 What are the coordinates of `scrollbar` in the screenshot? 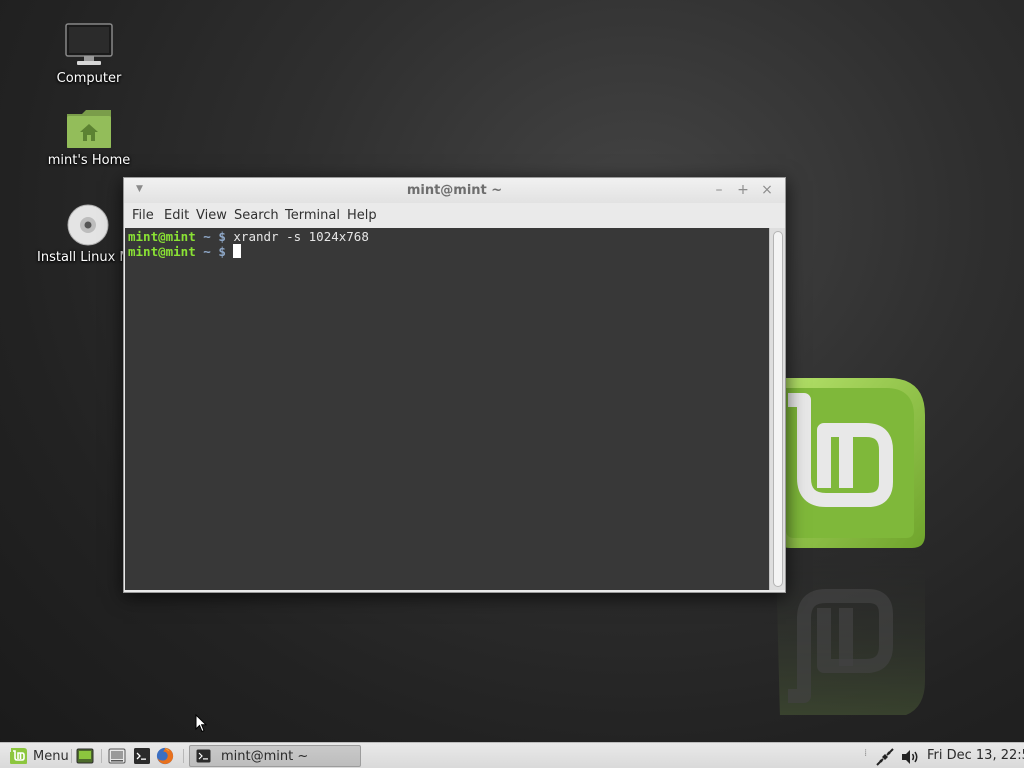 It's located at (777, 409).